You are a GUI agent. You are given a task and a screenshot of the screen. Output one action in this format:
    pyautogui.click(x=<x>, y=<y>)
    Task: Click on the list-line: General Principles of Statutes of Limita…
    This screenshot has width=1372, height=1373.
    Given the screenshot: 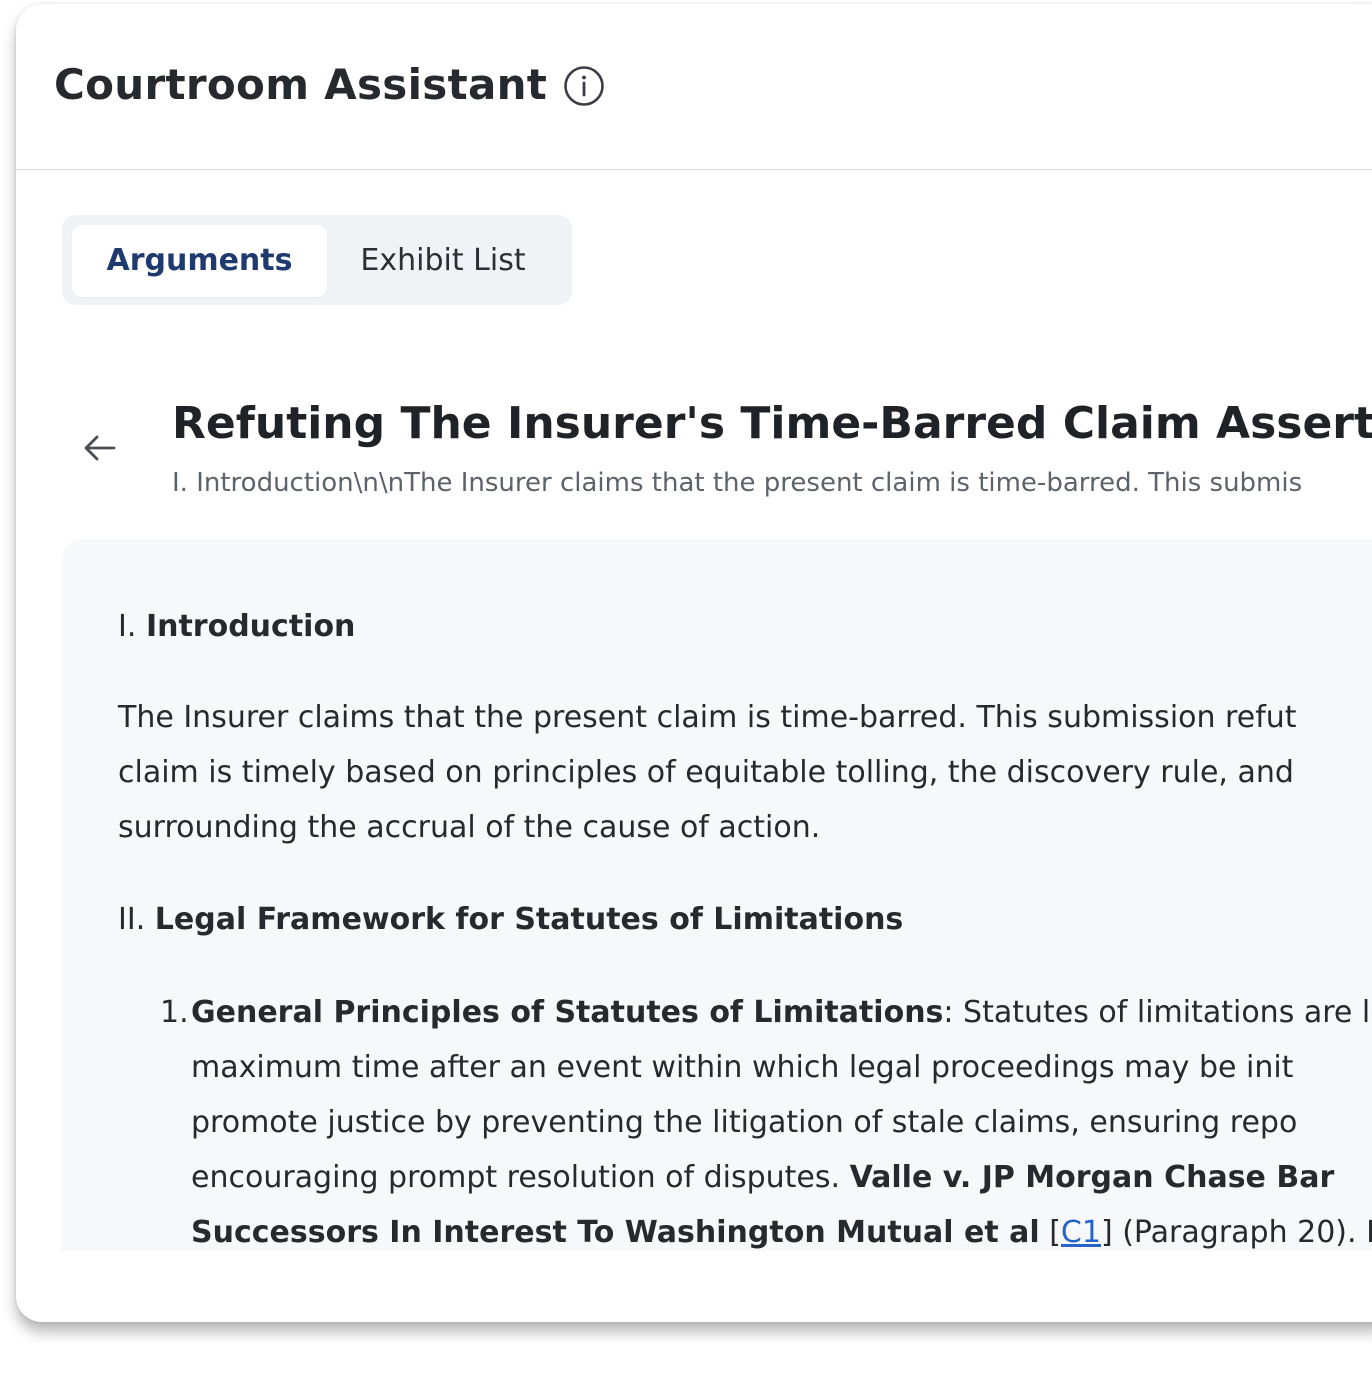 What is the action you would take?
    pyautogui.click(x=781, y=1012)
    